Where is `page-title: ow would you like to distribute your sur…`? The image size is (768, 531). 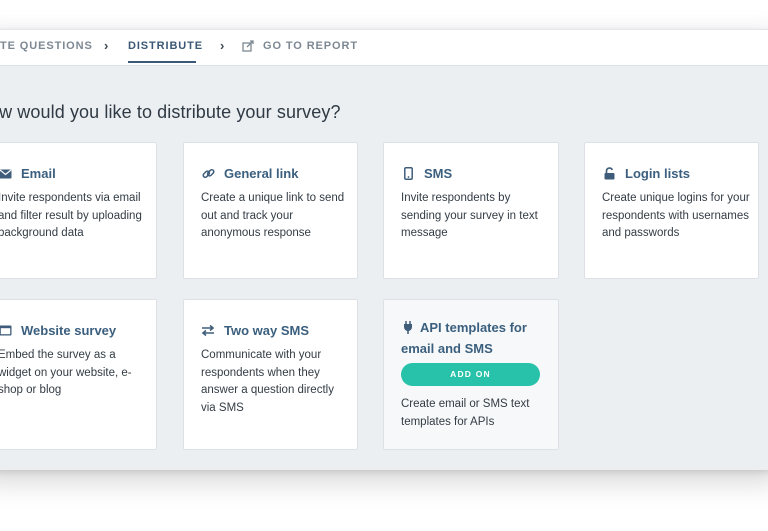 page-title: ow would you like to distribute your sur… is located at coordinates (170, 112).